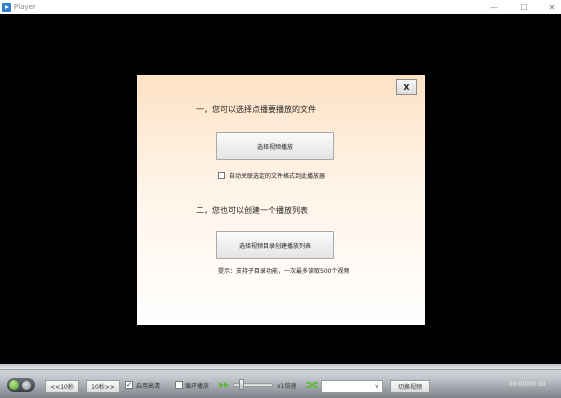  I want to click on speed-label: x1倍速, so click(287, 386).